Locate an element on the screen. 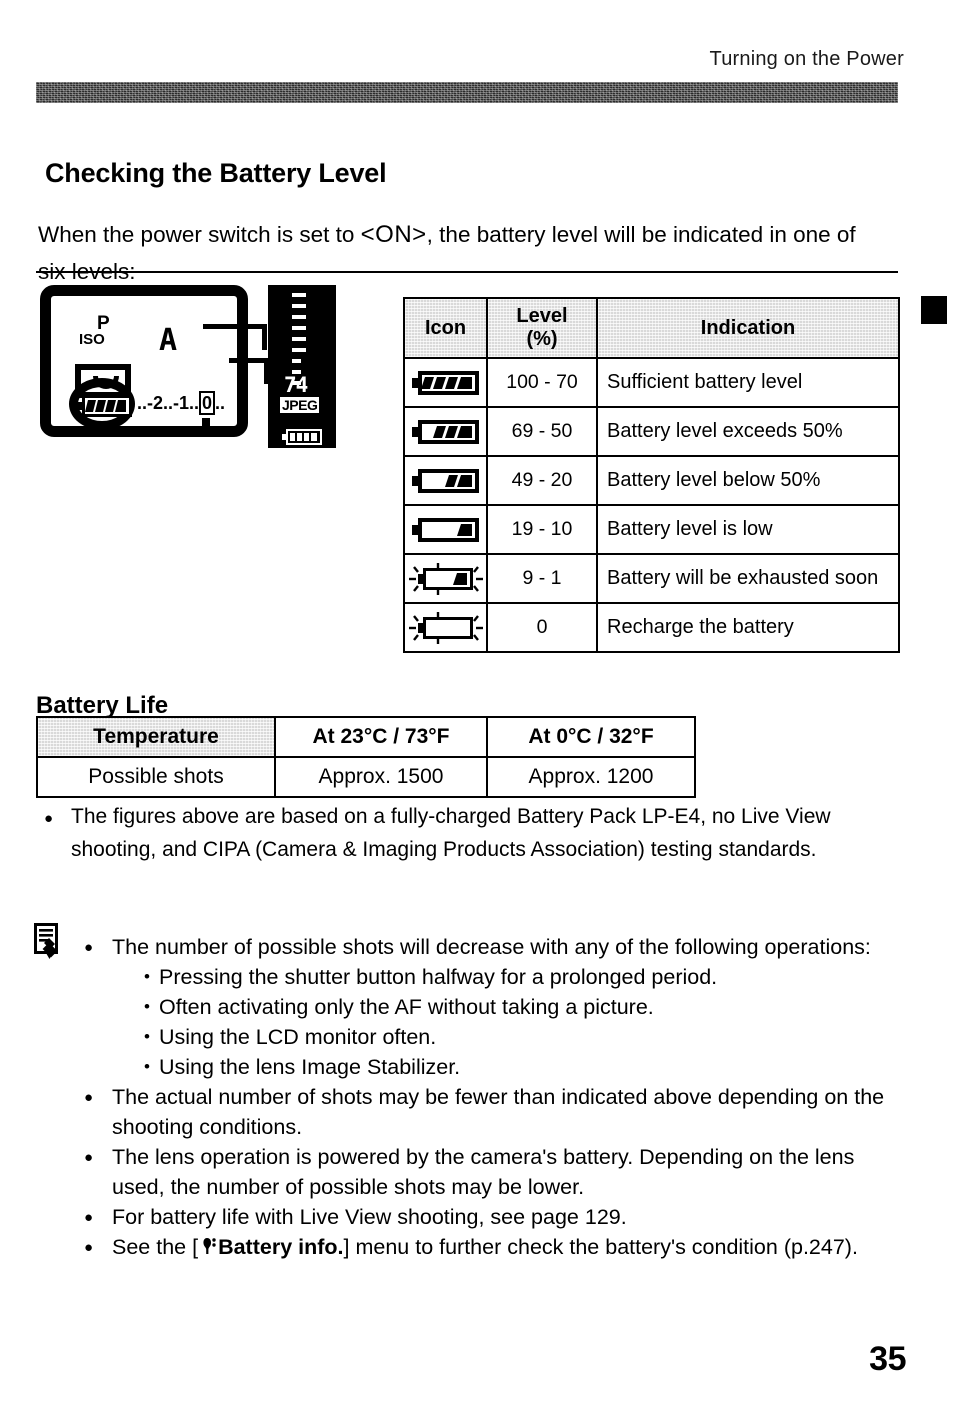 The image size is (954, 1416). margin-tab-marker is located at coordinates (934, 310).